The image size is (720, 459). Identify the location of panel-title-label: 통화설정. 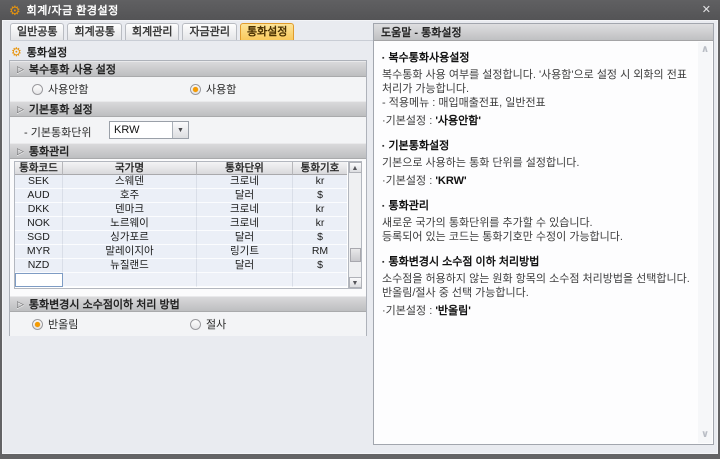
(47, 53).